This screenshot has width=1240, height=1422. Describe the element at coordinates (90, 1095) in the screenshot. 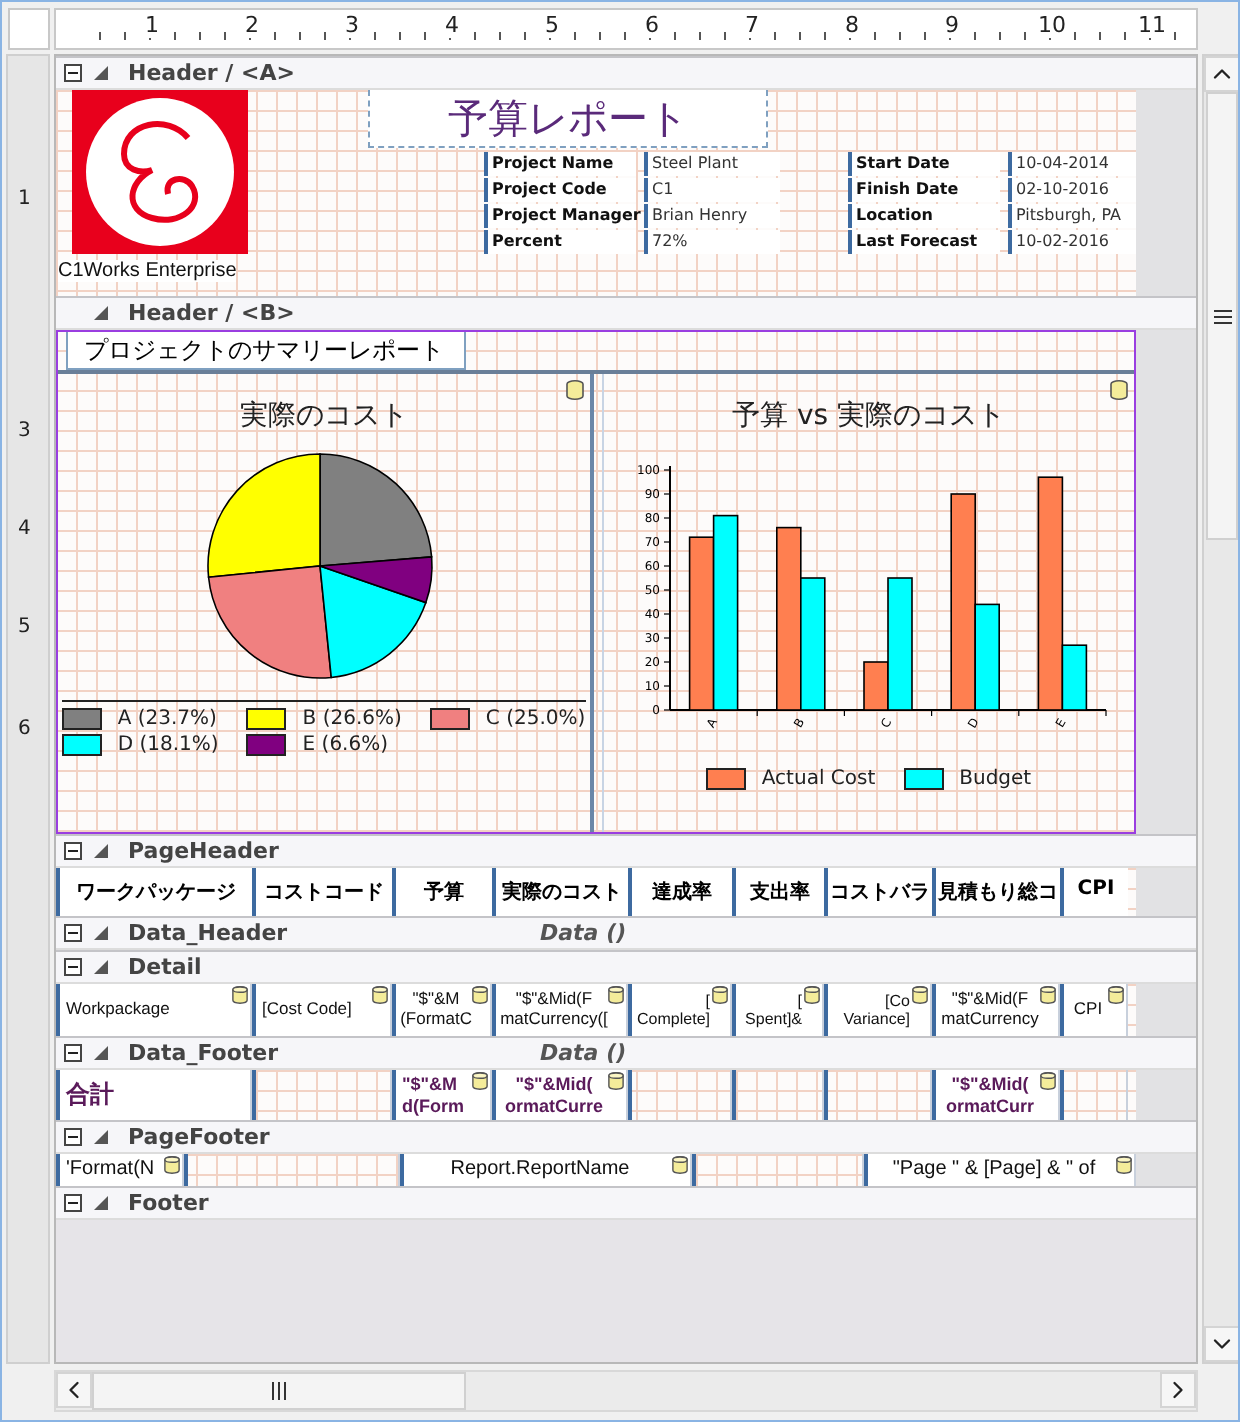

I see `field-expression: 合計` at that location.